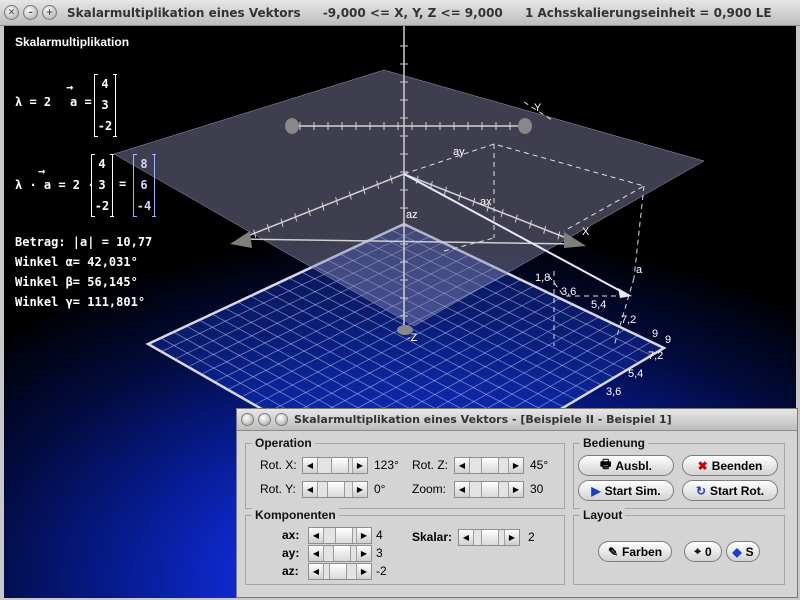 The image size is (800, 600). I want to click on ay-value: 3, so click(379, 553).